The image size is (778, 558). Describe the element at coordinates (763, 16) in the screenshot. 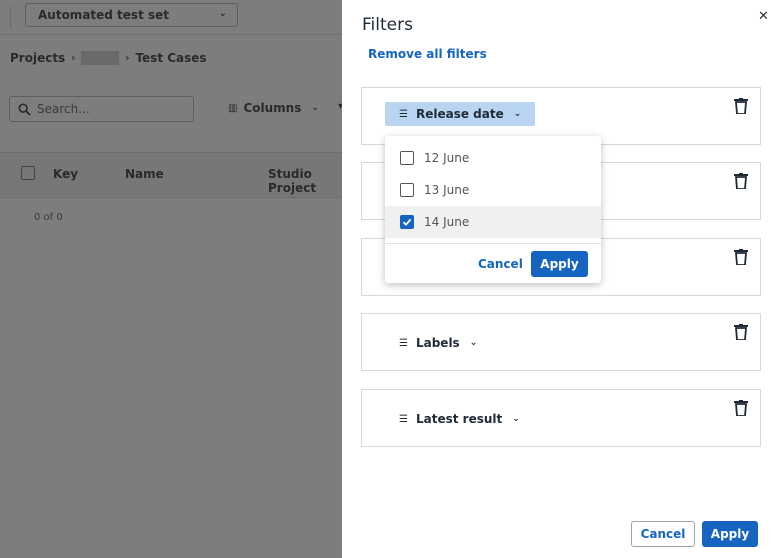

I see `close-icon: ✕` at that location.